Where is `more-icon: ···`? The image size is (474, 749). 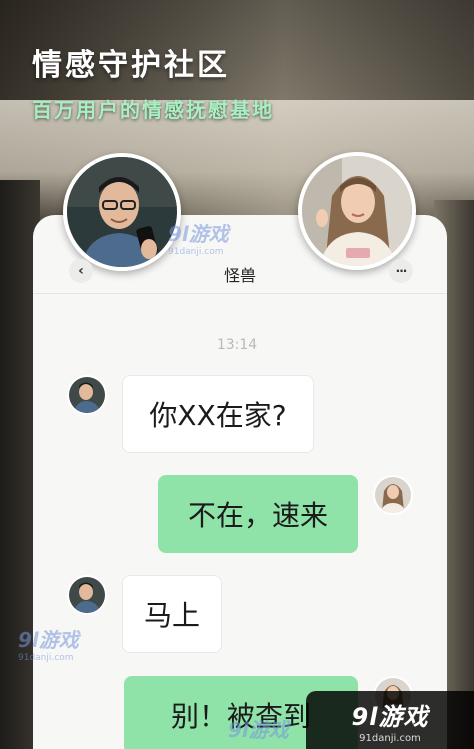 more-icon: ··· is located at coordinates (401, 271).